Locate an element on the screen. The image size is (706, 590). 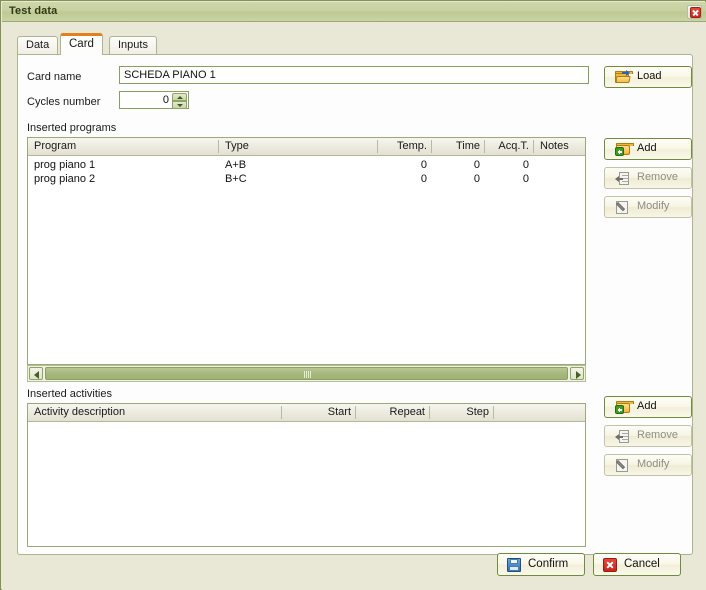
cell-type: B+C is located at coordinates (236, 179).